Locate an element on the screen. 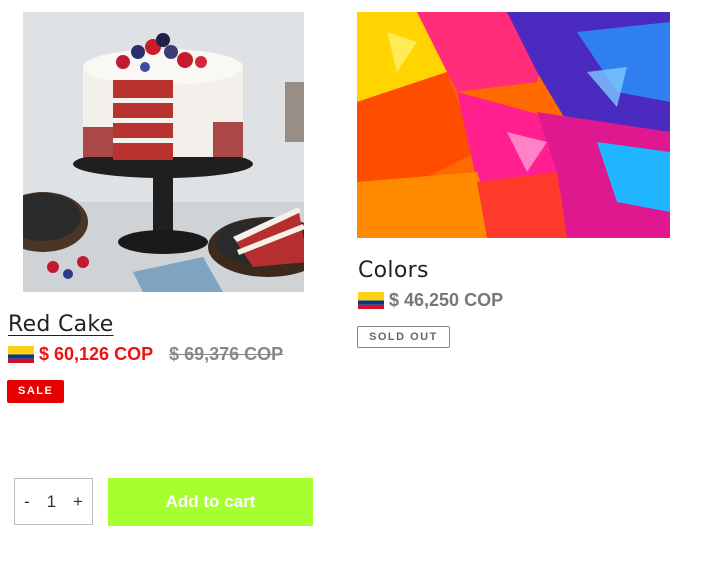 The height and width of the screenshot is (588, 707). compare-at-price: $ 69,376 COP is located at coordinates (226, 354).